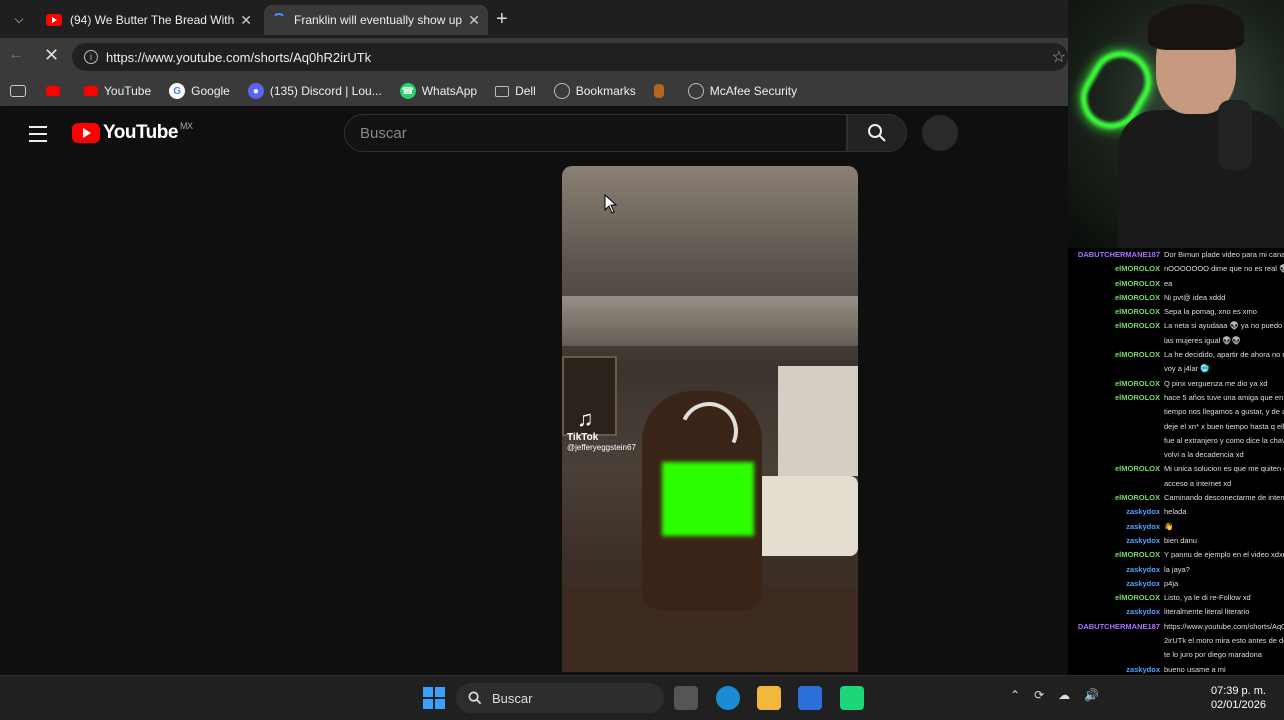 The width and height of the screenshot is (1284, 720). Describe the element at coordinates (1169, 526) in the screenshot. I see `chat-text: 👋` at that location.